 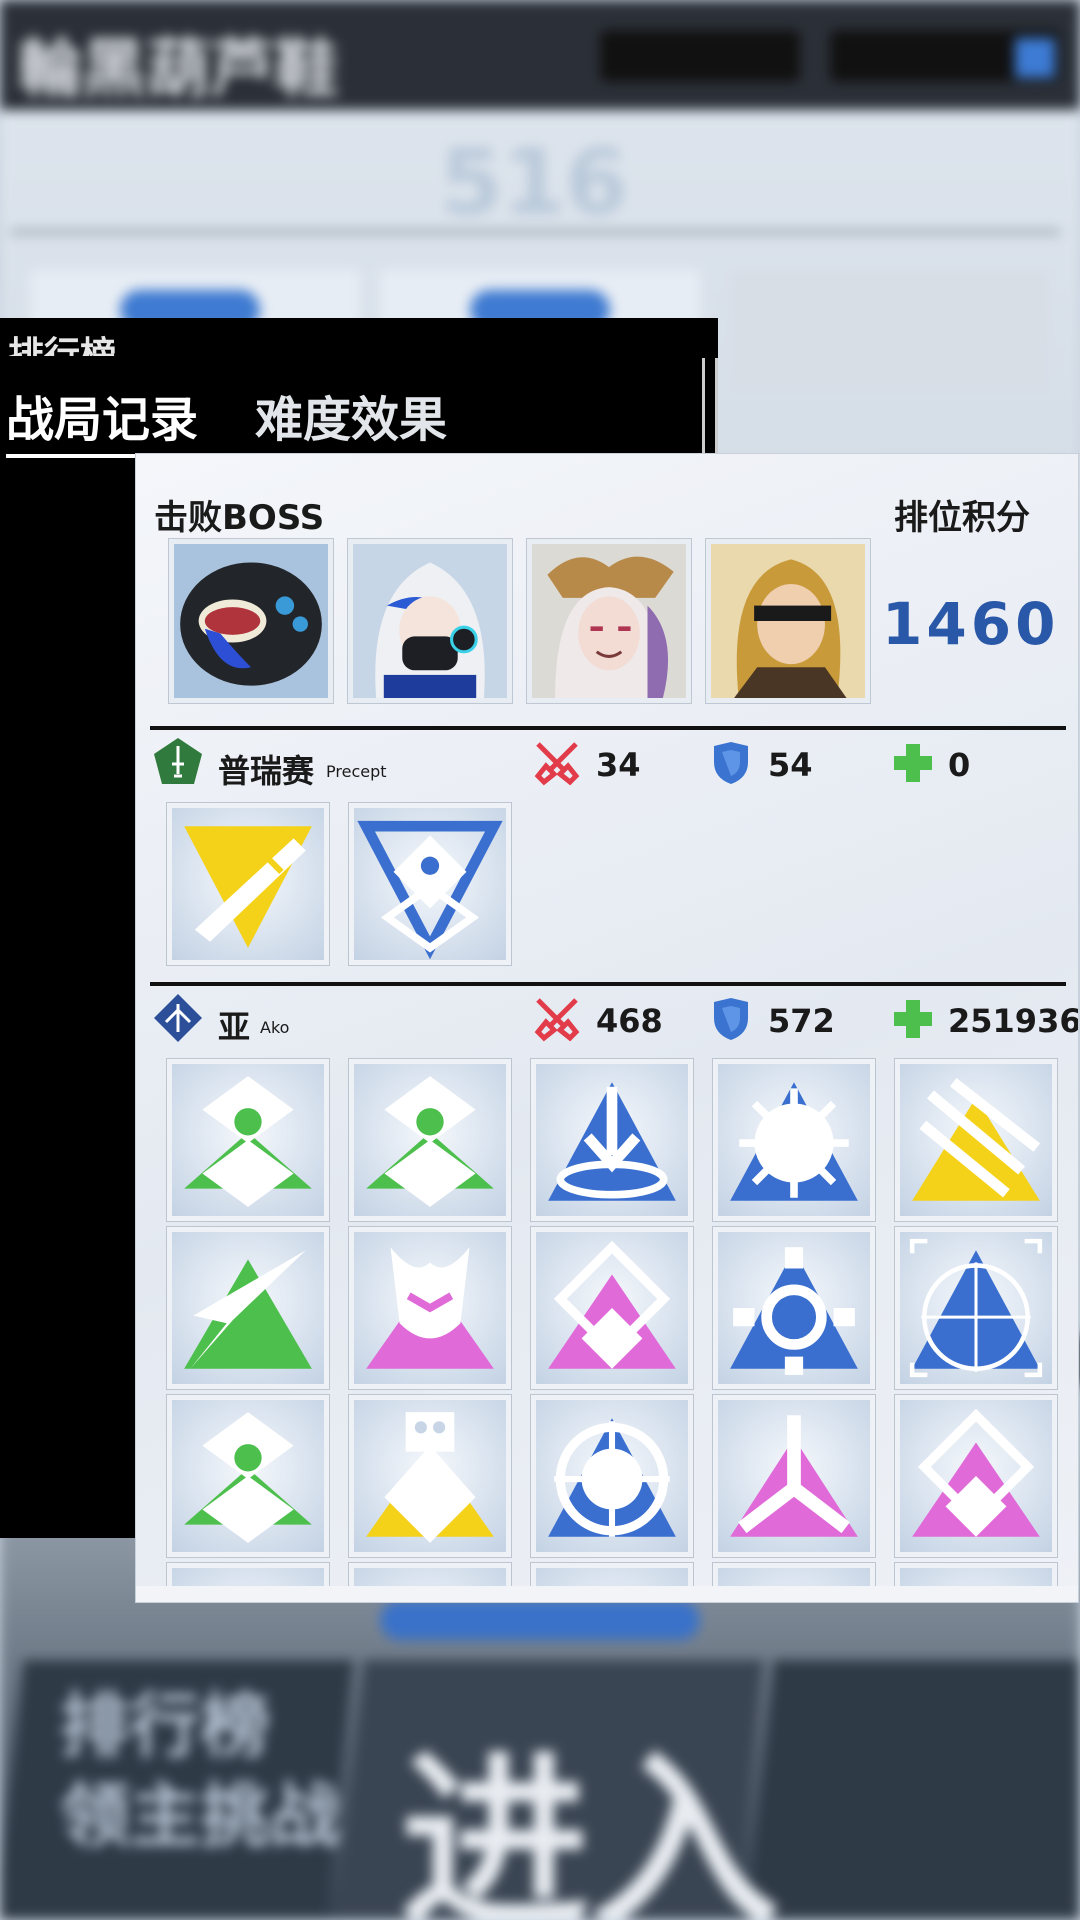 What do you see at coordinates (607, 1594) in the screenshot?
I see `card-bottom-edge` at bounding box center [607, 1594].